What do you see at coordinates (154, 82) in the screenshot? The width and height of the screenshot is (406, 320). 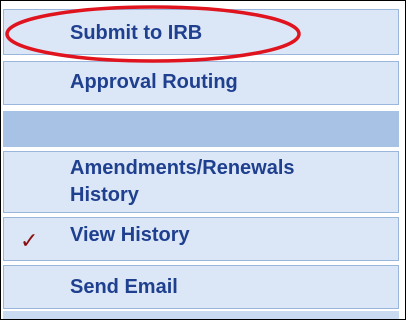 I see `menu-item-label: Approval Routing` at bounding box center [154, 82].